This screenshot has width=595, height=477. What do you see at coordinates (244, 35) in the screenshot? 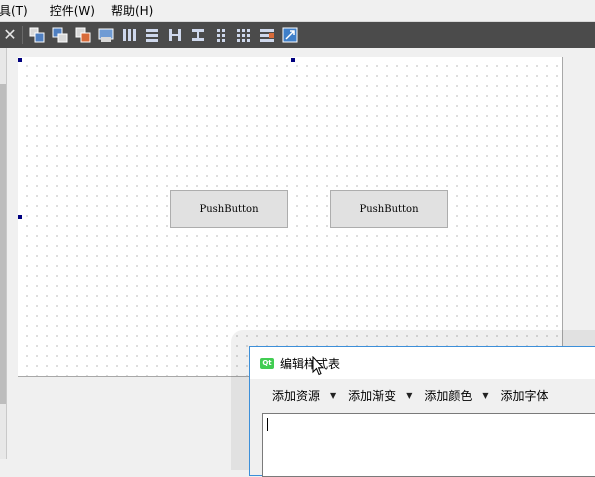
I see `form-layout-icon` at bounding box center [244, 35].